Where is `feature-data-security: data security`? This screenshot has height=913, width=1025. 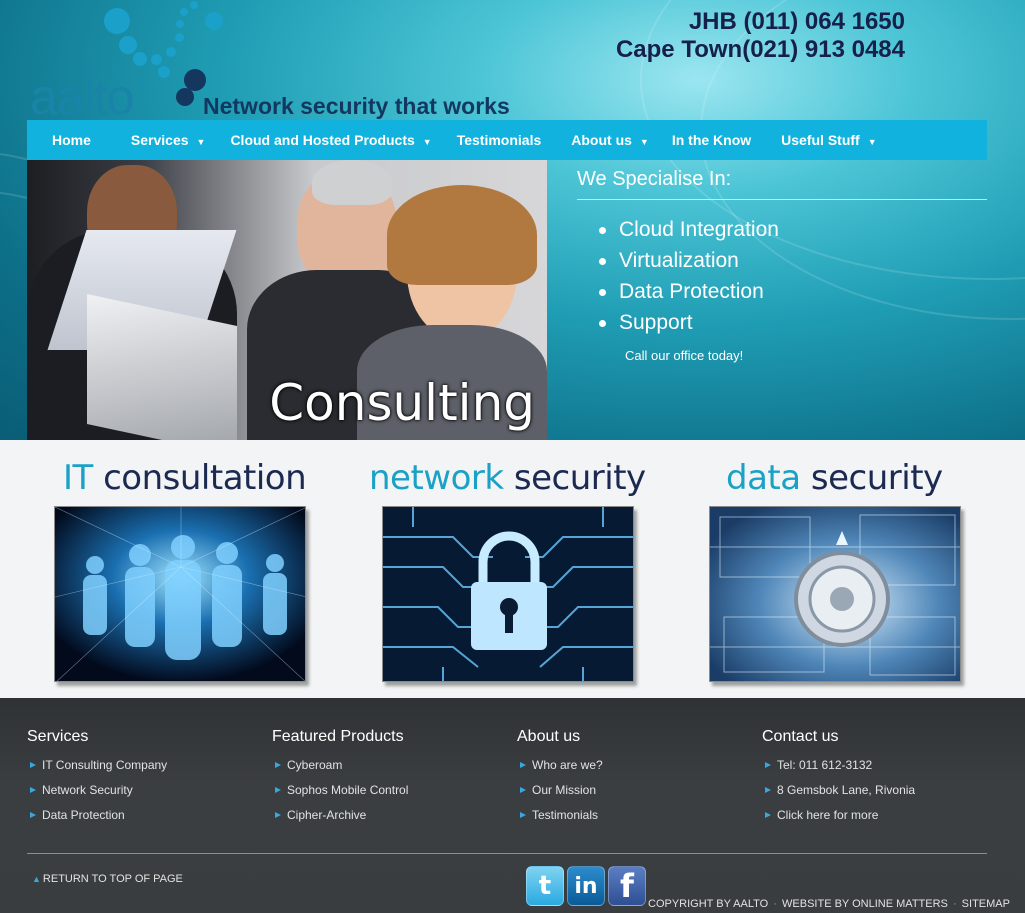
feature-data-security: data security is located at coordinates (867, 570).